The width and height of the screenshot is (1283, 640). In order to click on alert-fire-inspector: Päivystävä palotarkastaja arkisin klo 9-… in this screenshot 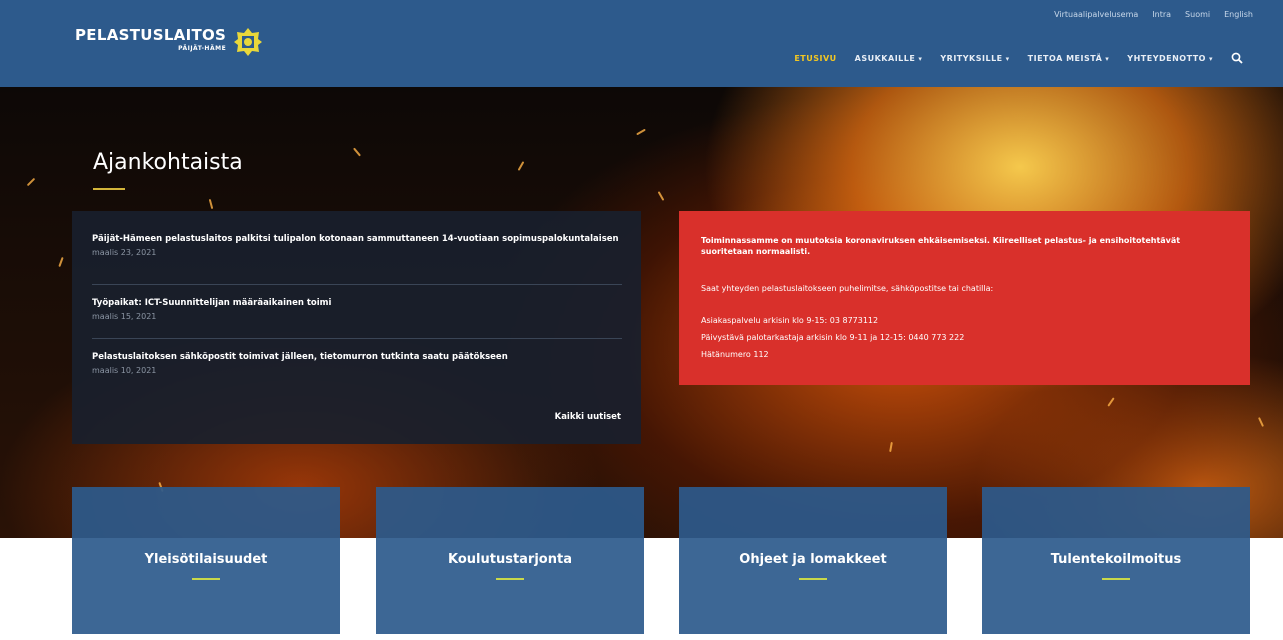, I will do `click(833, 337)`.